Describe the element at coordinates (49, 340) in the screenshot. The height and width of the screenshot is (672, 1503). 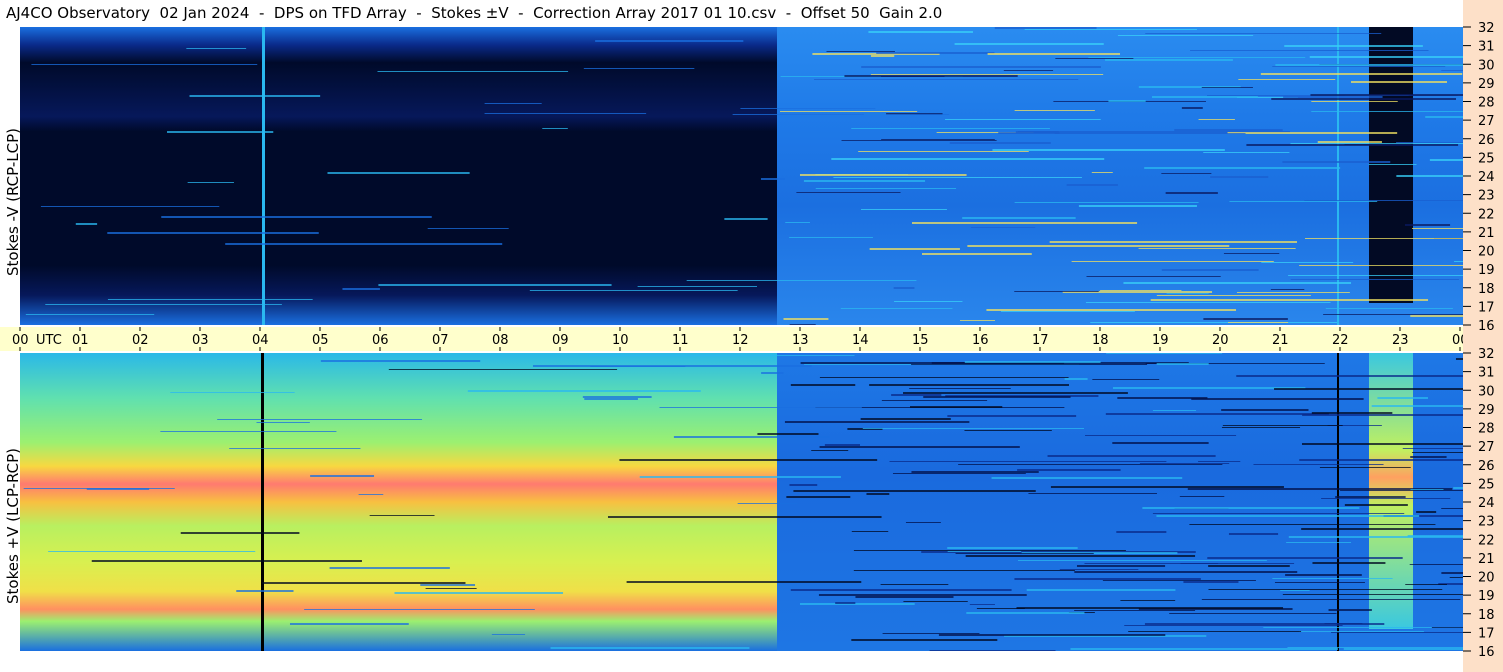
I see `time-tick-label: UTC` at that location.